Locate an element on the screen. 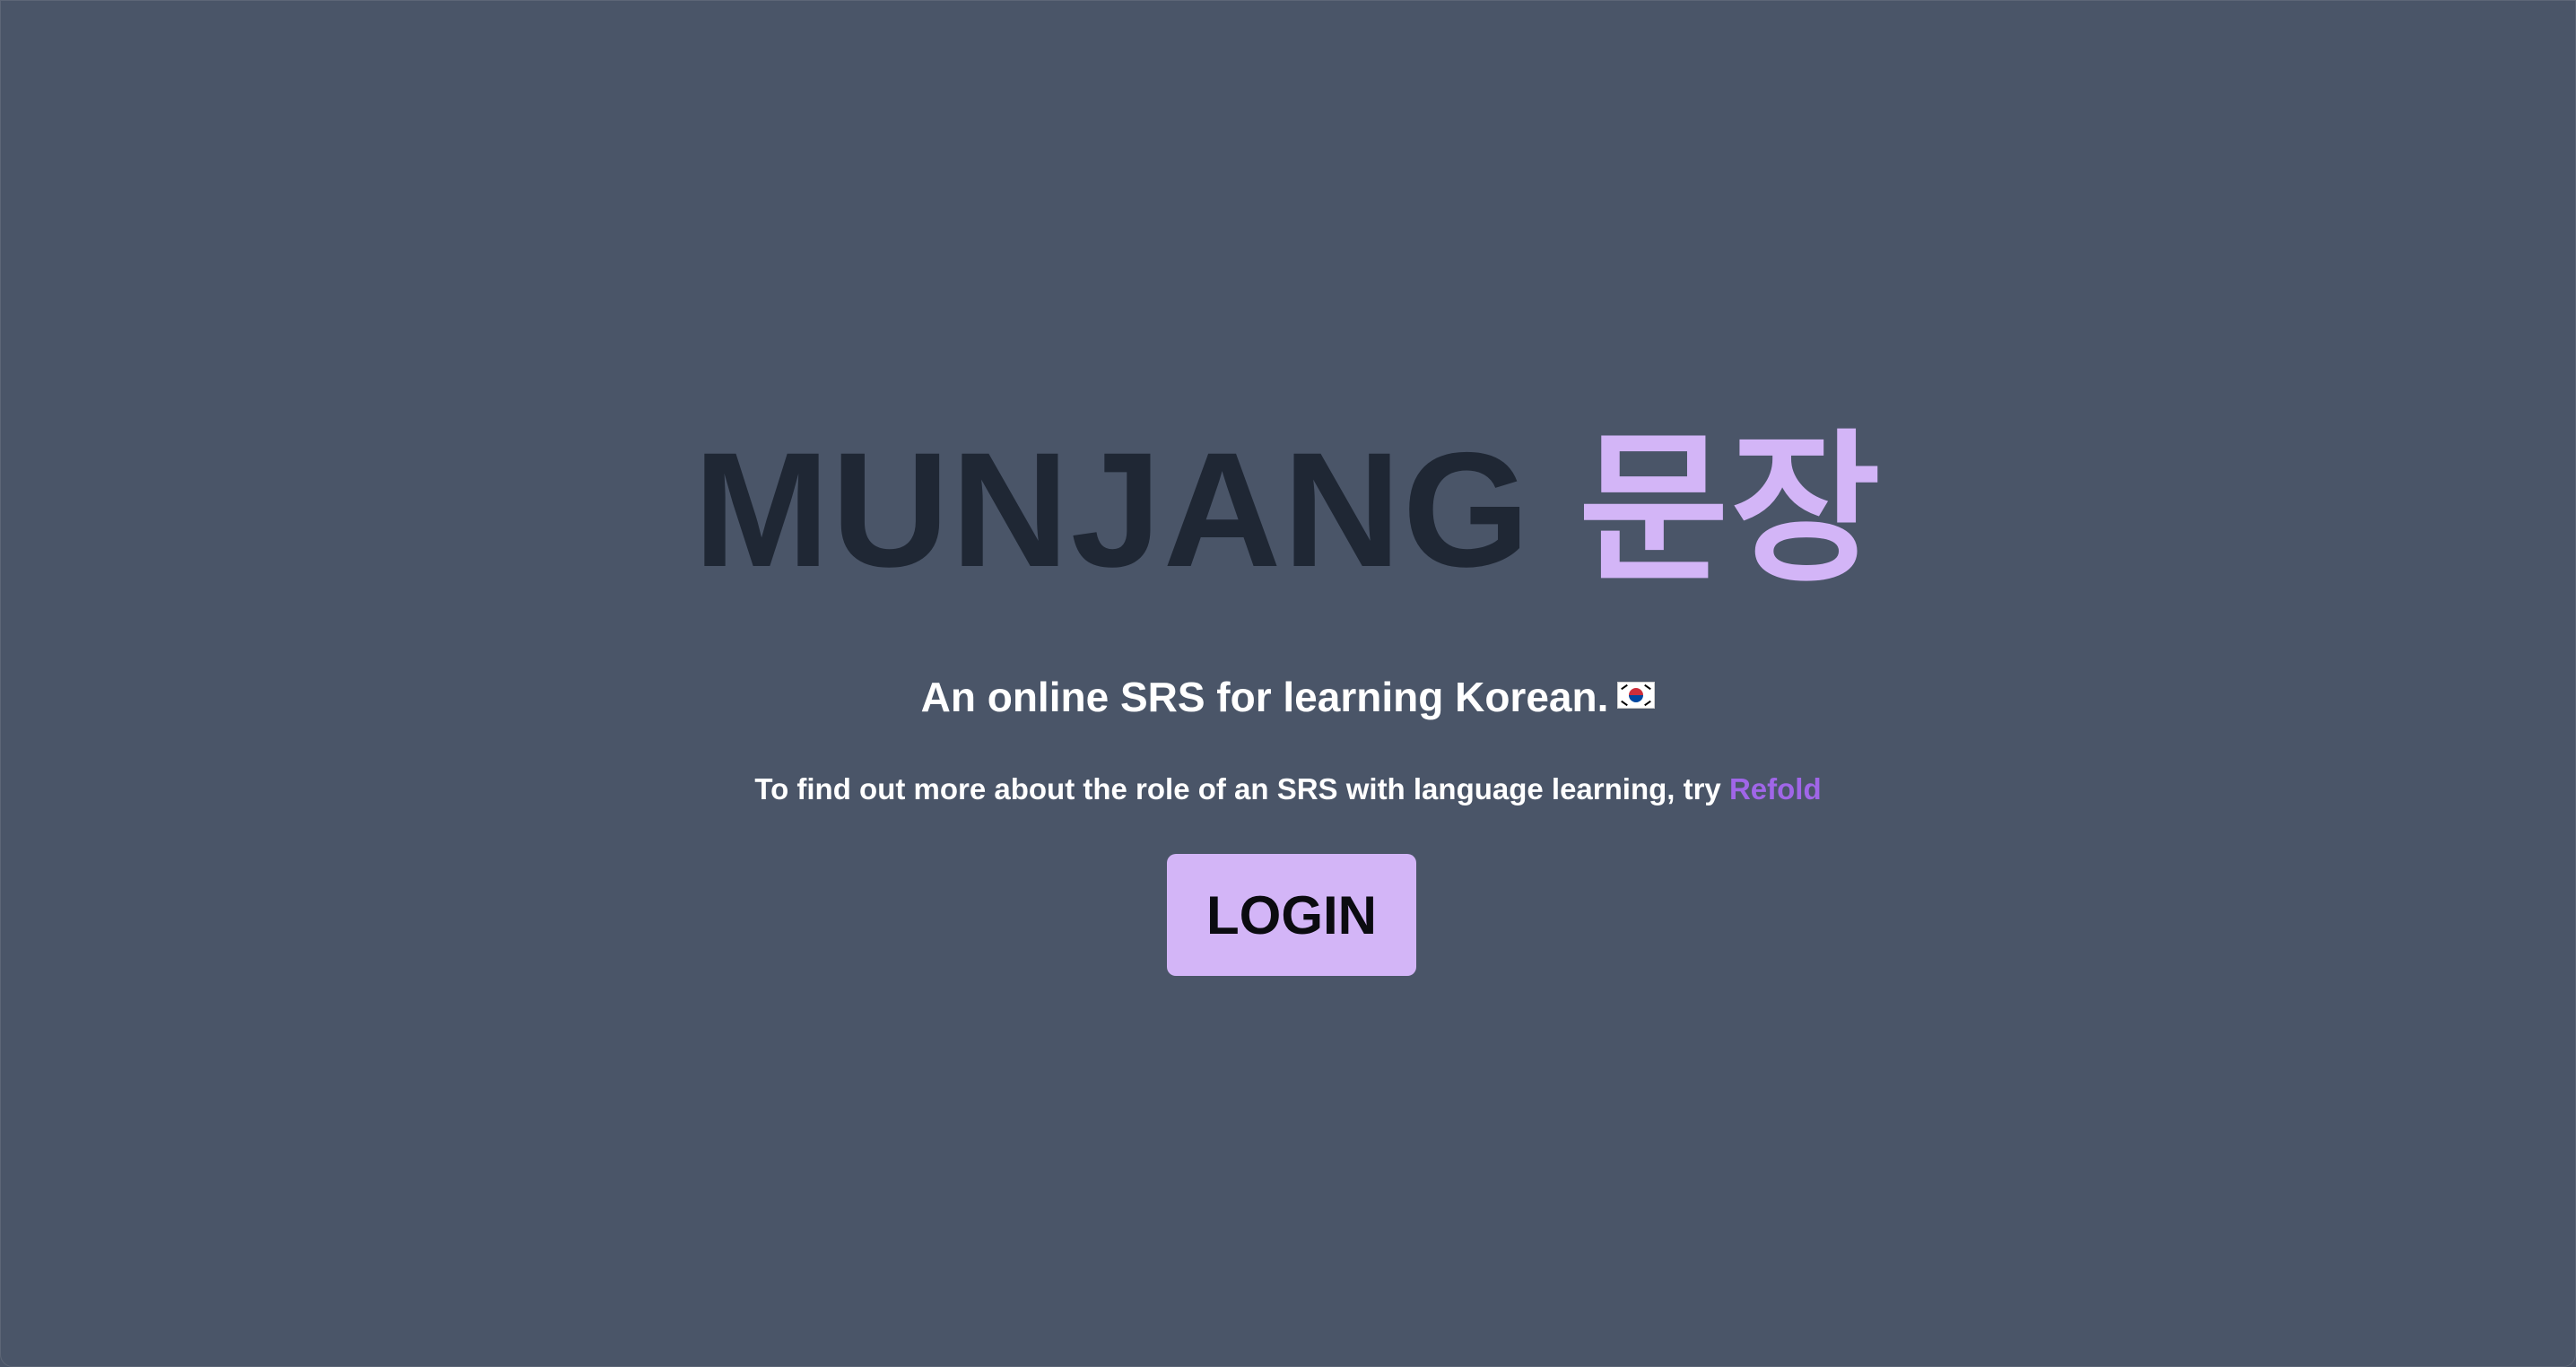 This screenshot has width=2576, height=1367. title-latin: MUNJANG is located at coordinates (1112, 510).